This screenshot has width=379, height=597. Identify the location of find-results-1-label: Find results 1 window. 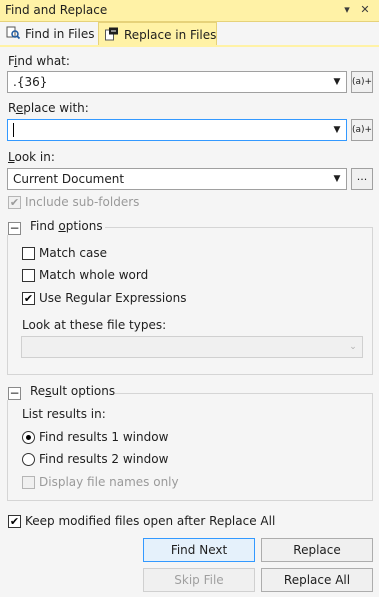
(104, 437).